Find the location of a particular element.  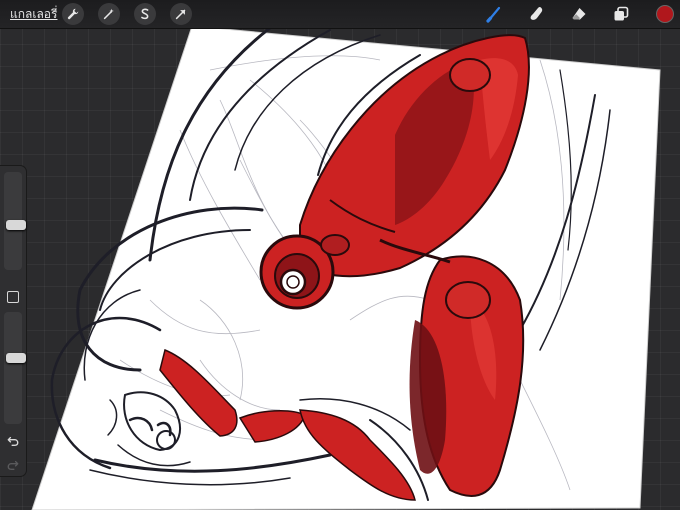

left-sidebar is located at coordinates (13, 321).